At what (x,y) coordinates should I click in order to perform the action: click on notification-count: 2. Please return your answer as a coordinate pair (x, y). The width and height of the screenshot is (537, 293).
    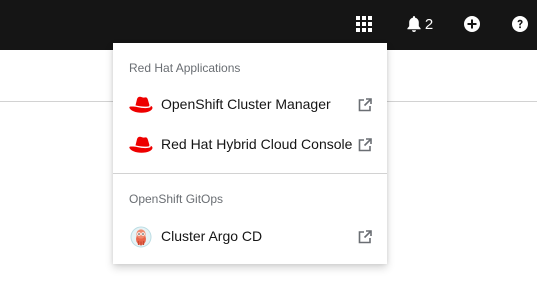
    Looking at the image, I should click on (429, 24).